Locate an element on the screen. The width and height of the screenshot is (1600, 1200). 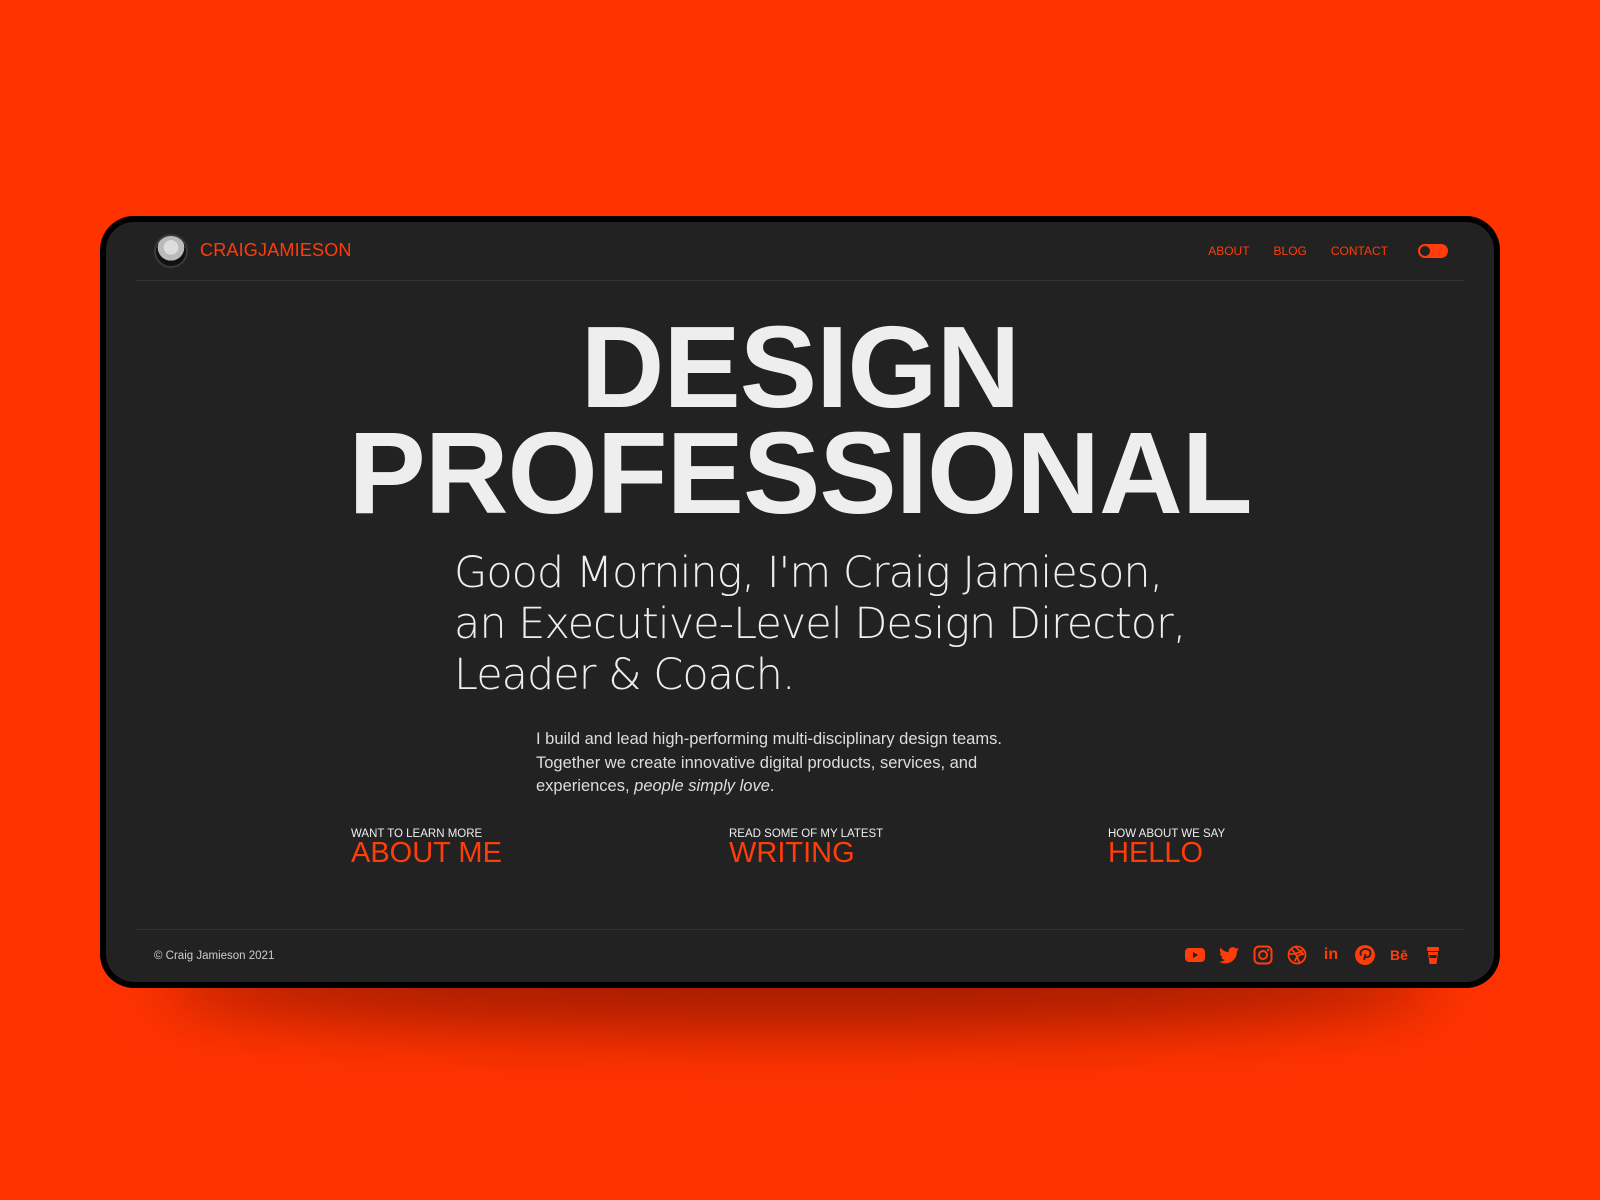
coffee-cup-icon is located at coordinates (1433, 955).